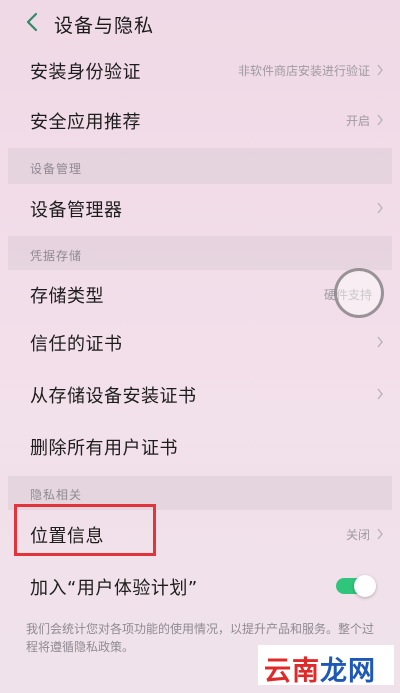 The height and width of the screenshot is (693, 400). Describe the element at coordinates (200, 166) in the screenshot. I see `section-header-device-management: 设备管理` at that location.